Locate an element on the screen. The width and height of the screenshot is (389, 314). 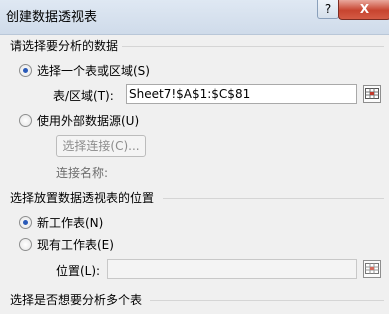
table-range-value is located at coordinates (241, 94).